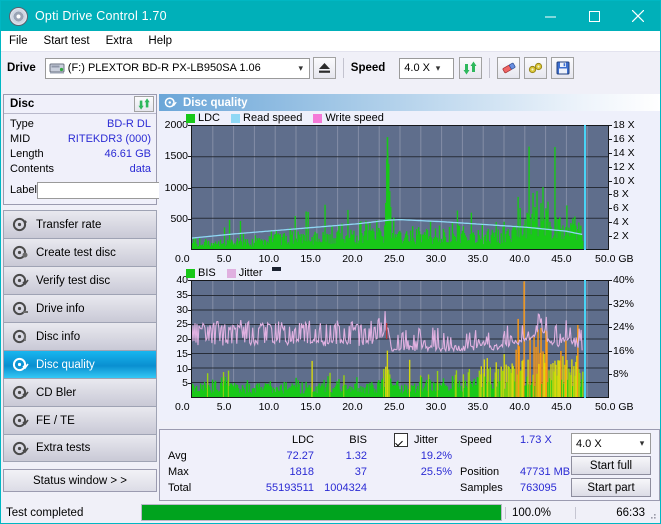  What do you see at coordinates (80, 364) in the screenshot?
I see `sidebar-item-disc-quality: Disc quality` at bounding box center [80, 364].